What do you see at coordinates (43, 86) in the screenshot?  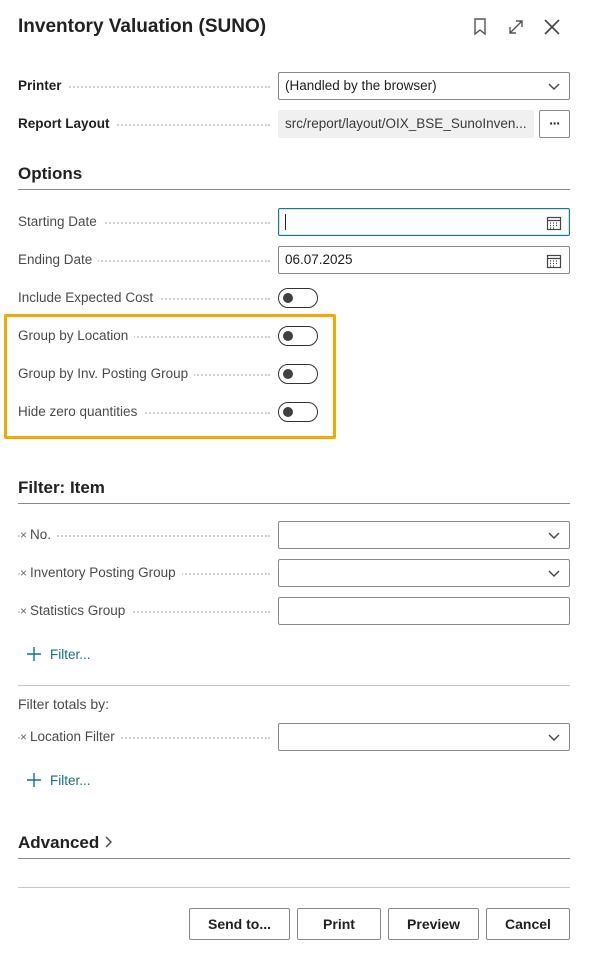 I see `printer-label: Printer` at bounding box center [43, 86].